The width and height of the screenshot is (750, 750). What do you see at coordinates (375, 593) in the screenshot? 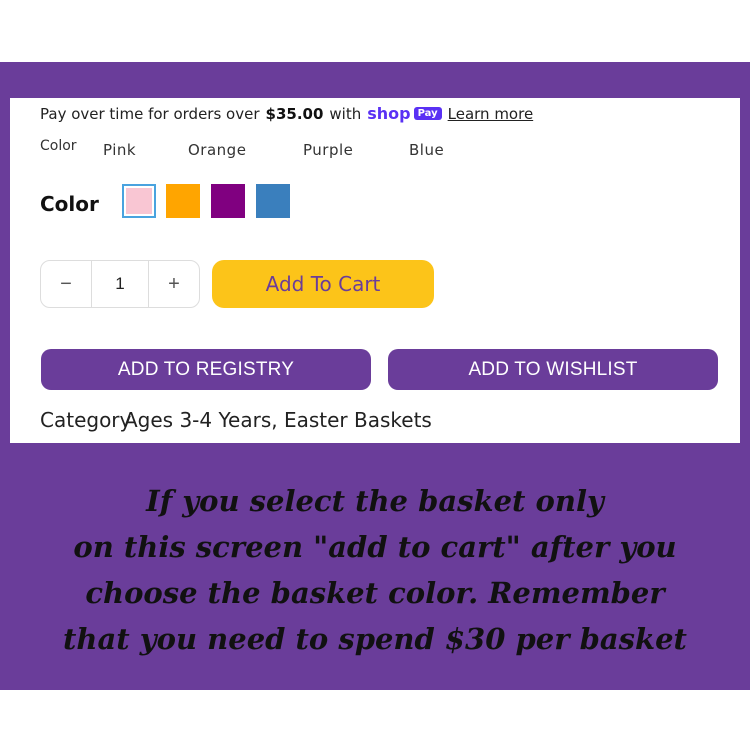
I see `caption-line-3: choose the basket color. Remember` at bounding box center [375, 593].